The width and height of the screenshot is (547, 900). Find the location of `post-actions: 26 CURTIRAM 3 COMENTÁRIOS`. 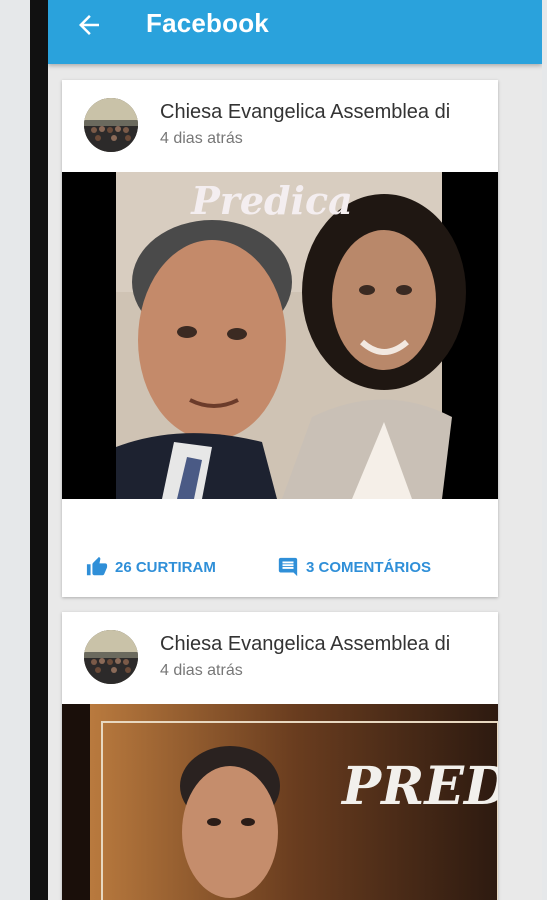

post-actions: 26 CURTIRAM 3 COMENTÁRIOS is located at coordinates (280, 567).